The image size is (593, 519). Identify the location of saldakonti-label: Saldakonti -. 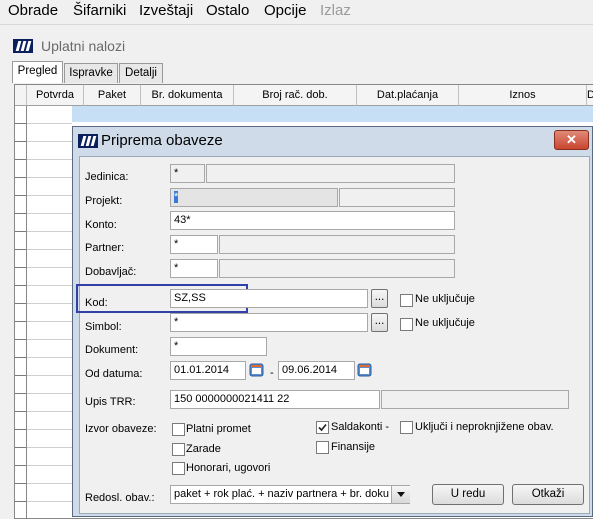
(360, 427).